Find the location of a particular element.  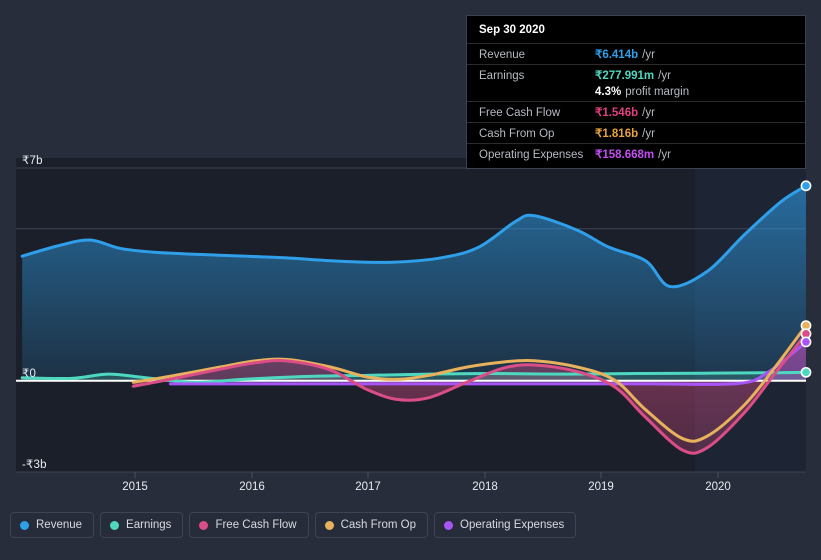

legend-item-label: Revenue is located at coordinates (59, 525).